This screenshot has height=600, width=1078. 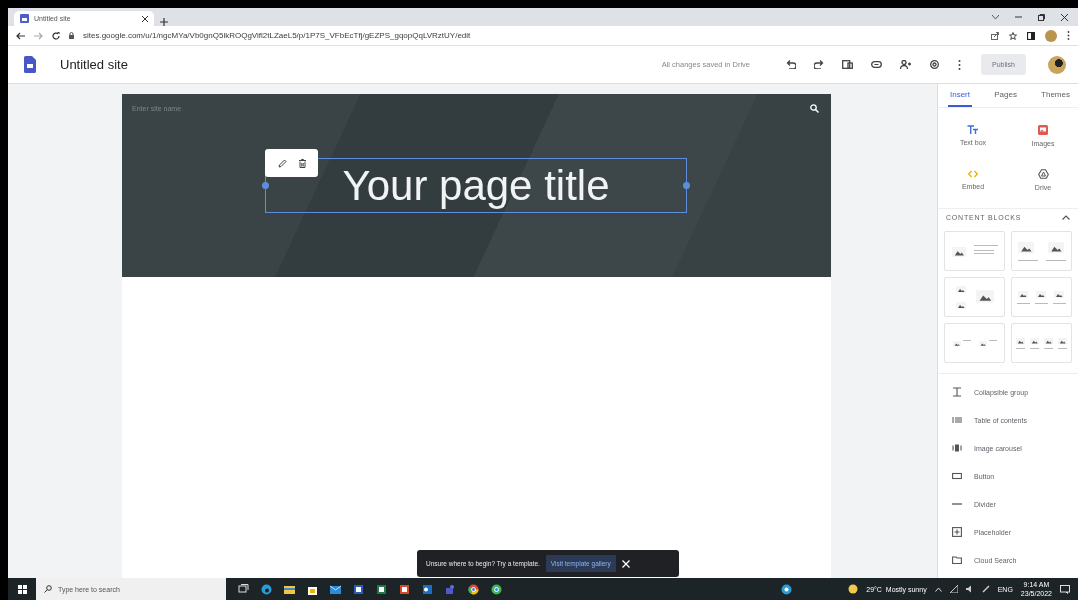 I want to click on chevron-down-icon, so click(x=995, y=17).